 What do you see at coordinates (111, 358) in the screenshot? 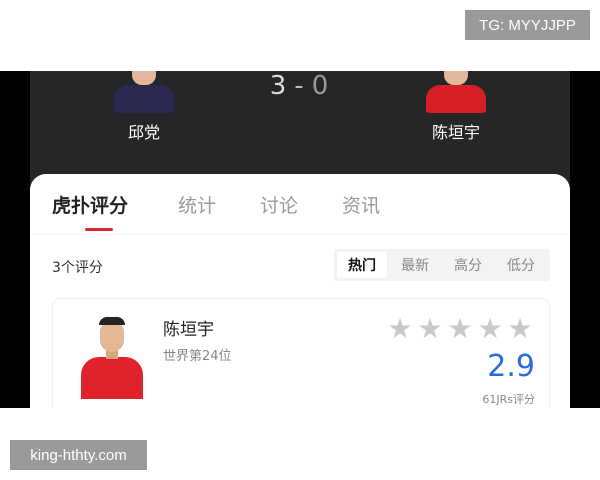
I see `player-photo` at bounding box center [111, 358].